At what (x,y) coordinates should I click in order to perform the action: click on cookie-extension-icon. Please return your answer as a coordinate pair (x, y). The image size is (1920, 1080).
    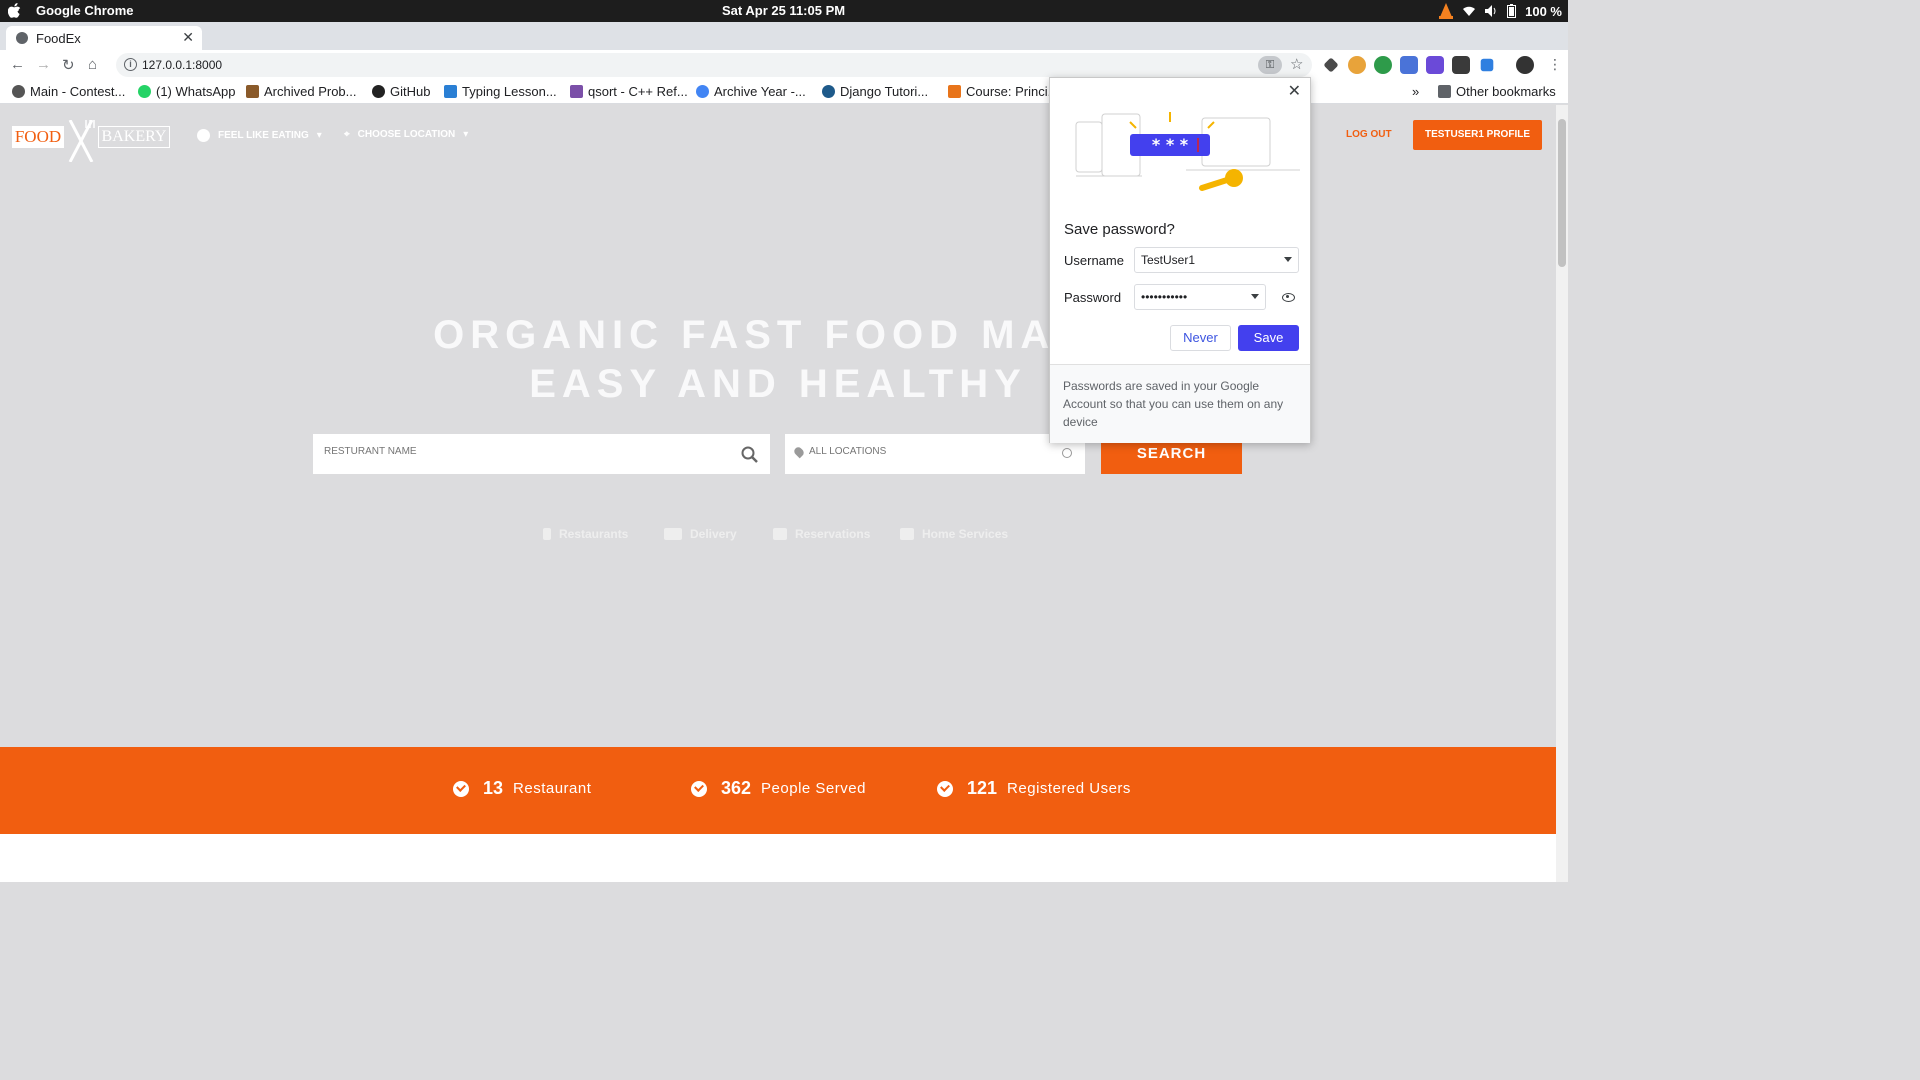
    Looking at the image, I should click on (1357, 65).